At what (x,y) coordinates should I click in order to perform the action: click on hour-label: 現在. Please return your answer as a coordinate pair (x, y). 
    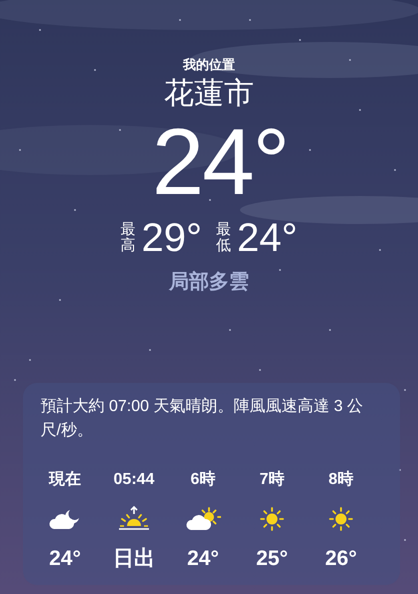
    Looking at the image, I should click on (65, 480).